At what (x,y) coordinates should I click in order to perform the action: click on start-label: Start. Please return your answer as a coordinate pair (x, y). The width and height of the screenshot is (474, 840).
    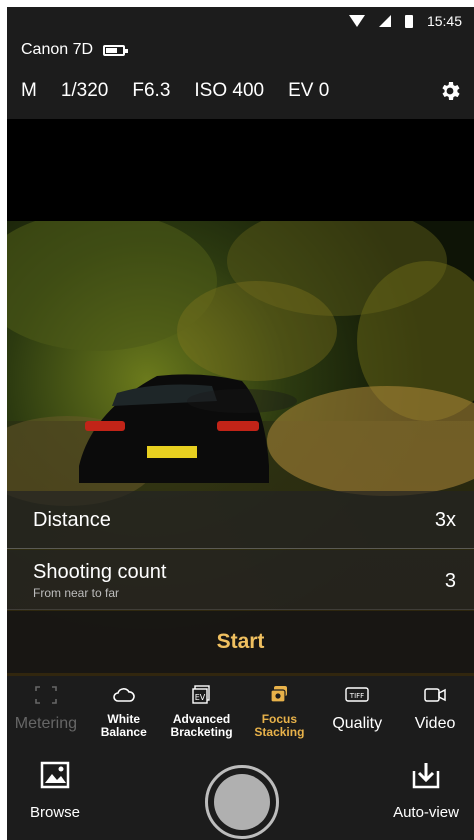
    Looking at the image, I should click on (240, 641).